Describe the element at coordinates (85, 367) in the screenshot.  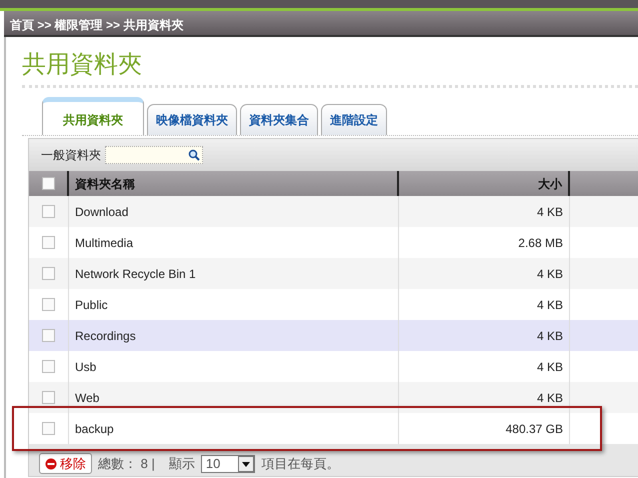
I see `folder-name: Usb` at that location.